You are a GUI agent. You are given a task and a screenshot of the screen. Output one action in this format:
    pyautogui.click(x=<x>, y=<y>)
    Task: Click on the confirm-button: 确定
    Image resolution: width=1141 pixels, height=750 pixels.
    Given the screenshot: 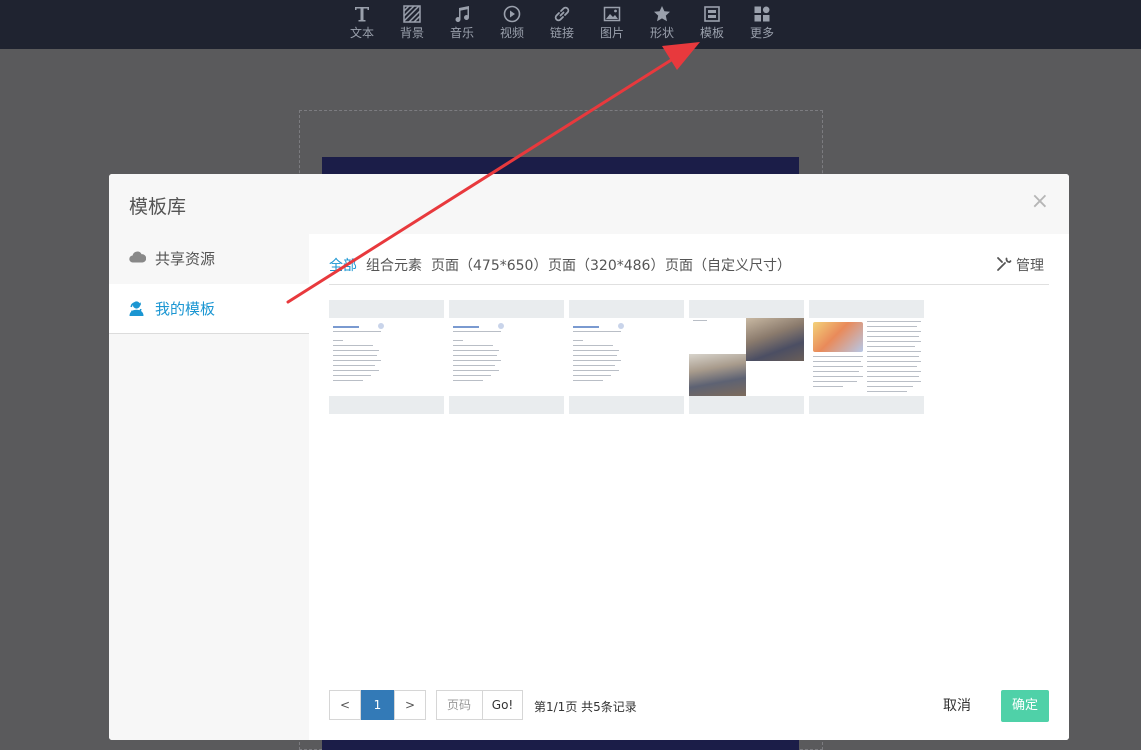 What is the action you would take?
    pyautogui.click(x=1025, y=706)
    